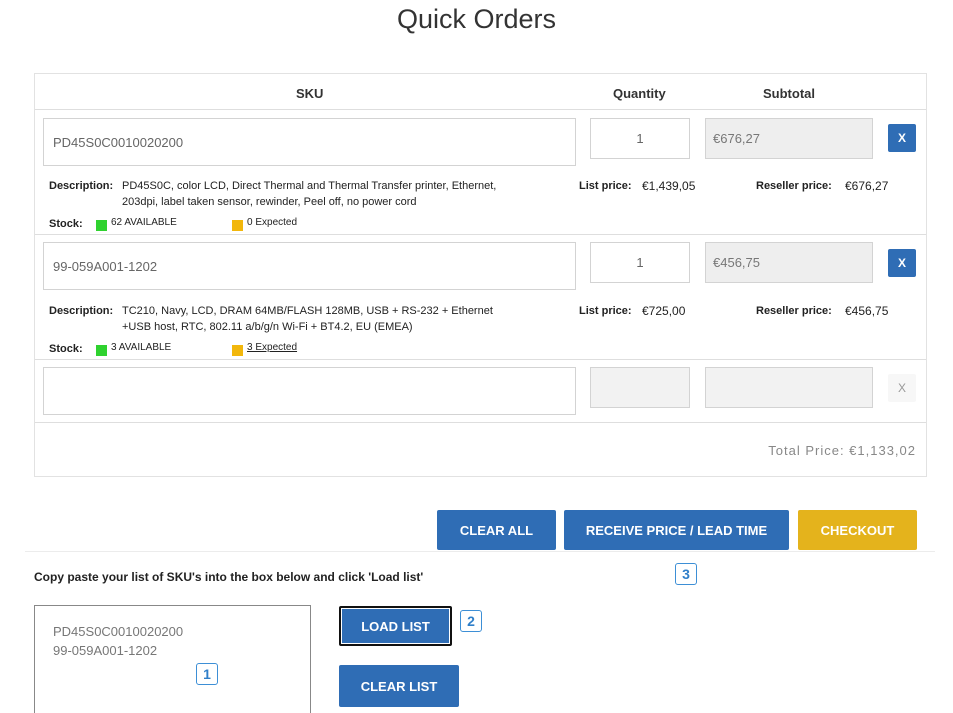 The height and width of the screenshot is (713, 953). I want to click on receive-price-lead-time-button: RECEIVE PRICE / LEAD TIME, so click(676, 530).